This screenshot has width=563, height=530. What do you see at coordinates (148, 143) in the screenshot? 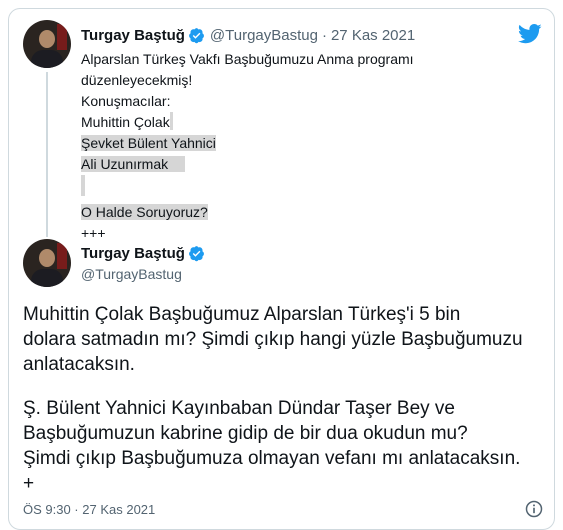
I see `speaker-name-highlighted: Şevket Bülent Yahnici` at bounding box center [148, 143].